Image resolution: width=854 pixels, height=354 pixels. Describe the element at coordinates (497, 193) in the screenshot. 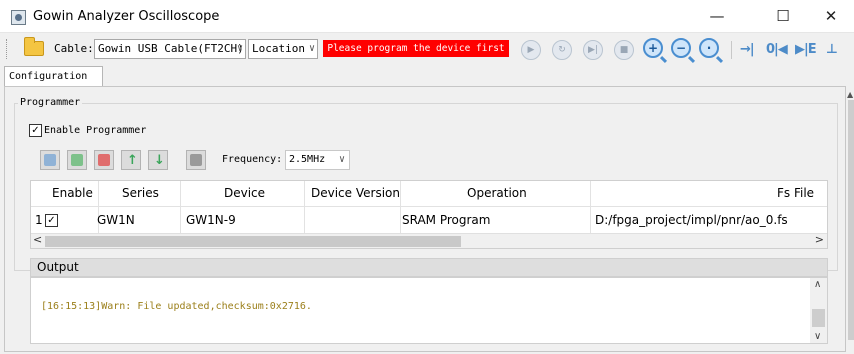

I see `column-header-operation: Operation` at that location.